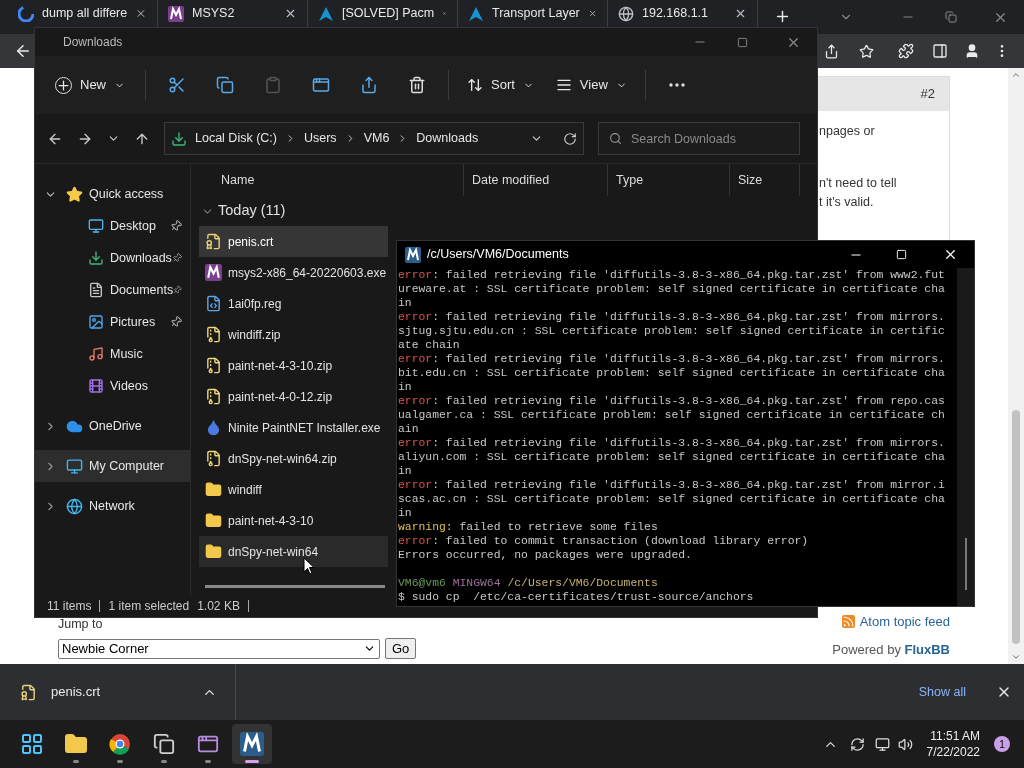 The image size is (1024, 768). What do you see at coordinates (127, 194) in the screenshot?
I see `nav-label: Quick access` at bounding box center [127, 194].